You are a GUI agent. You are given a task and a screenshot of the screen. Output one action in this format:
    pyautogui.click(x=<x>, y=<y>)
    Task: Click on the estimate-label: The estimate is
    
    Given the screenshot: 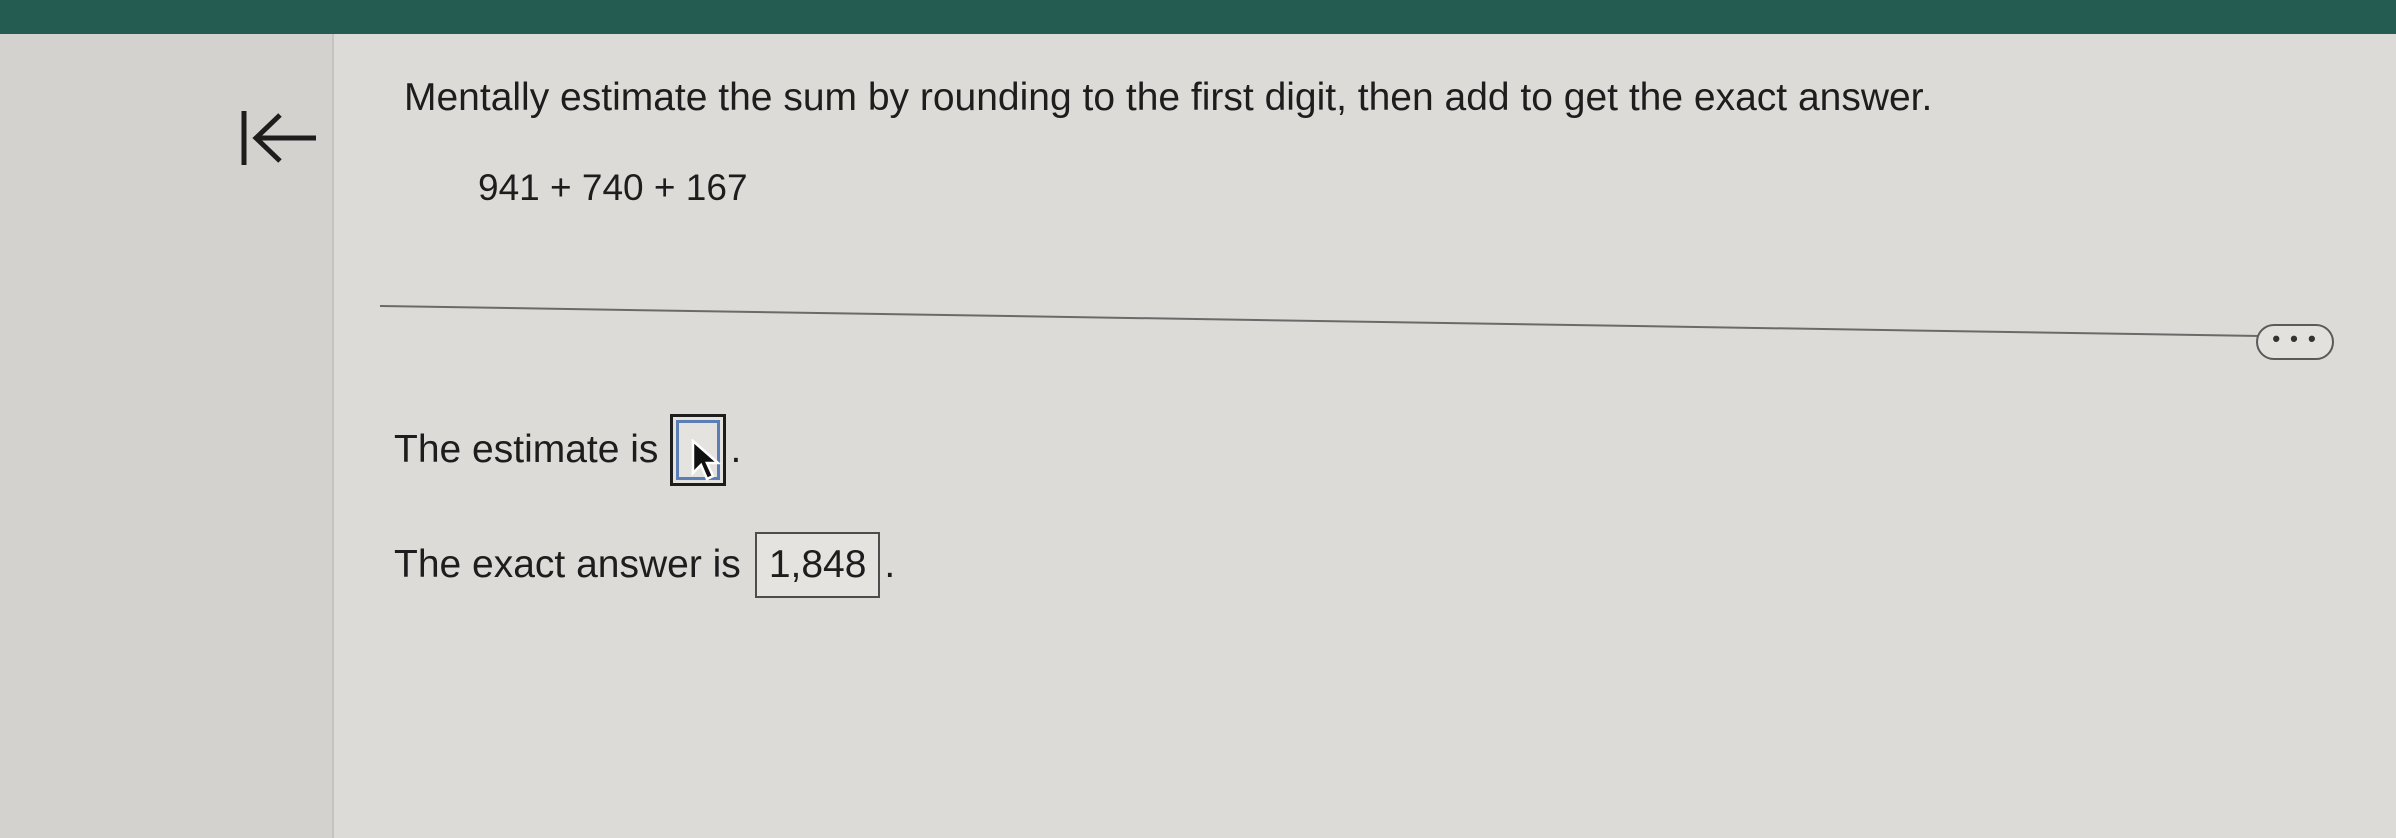 What is the action you would take?
    pyautogui.click(x=526, y=449)
    